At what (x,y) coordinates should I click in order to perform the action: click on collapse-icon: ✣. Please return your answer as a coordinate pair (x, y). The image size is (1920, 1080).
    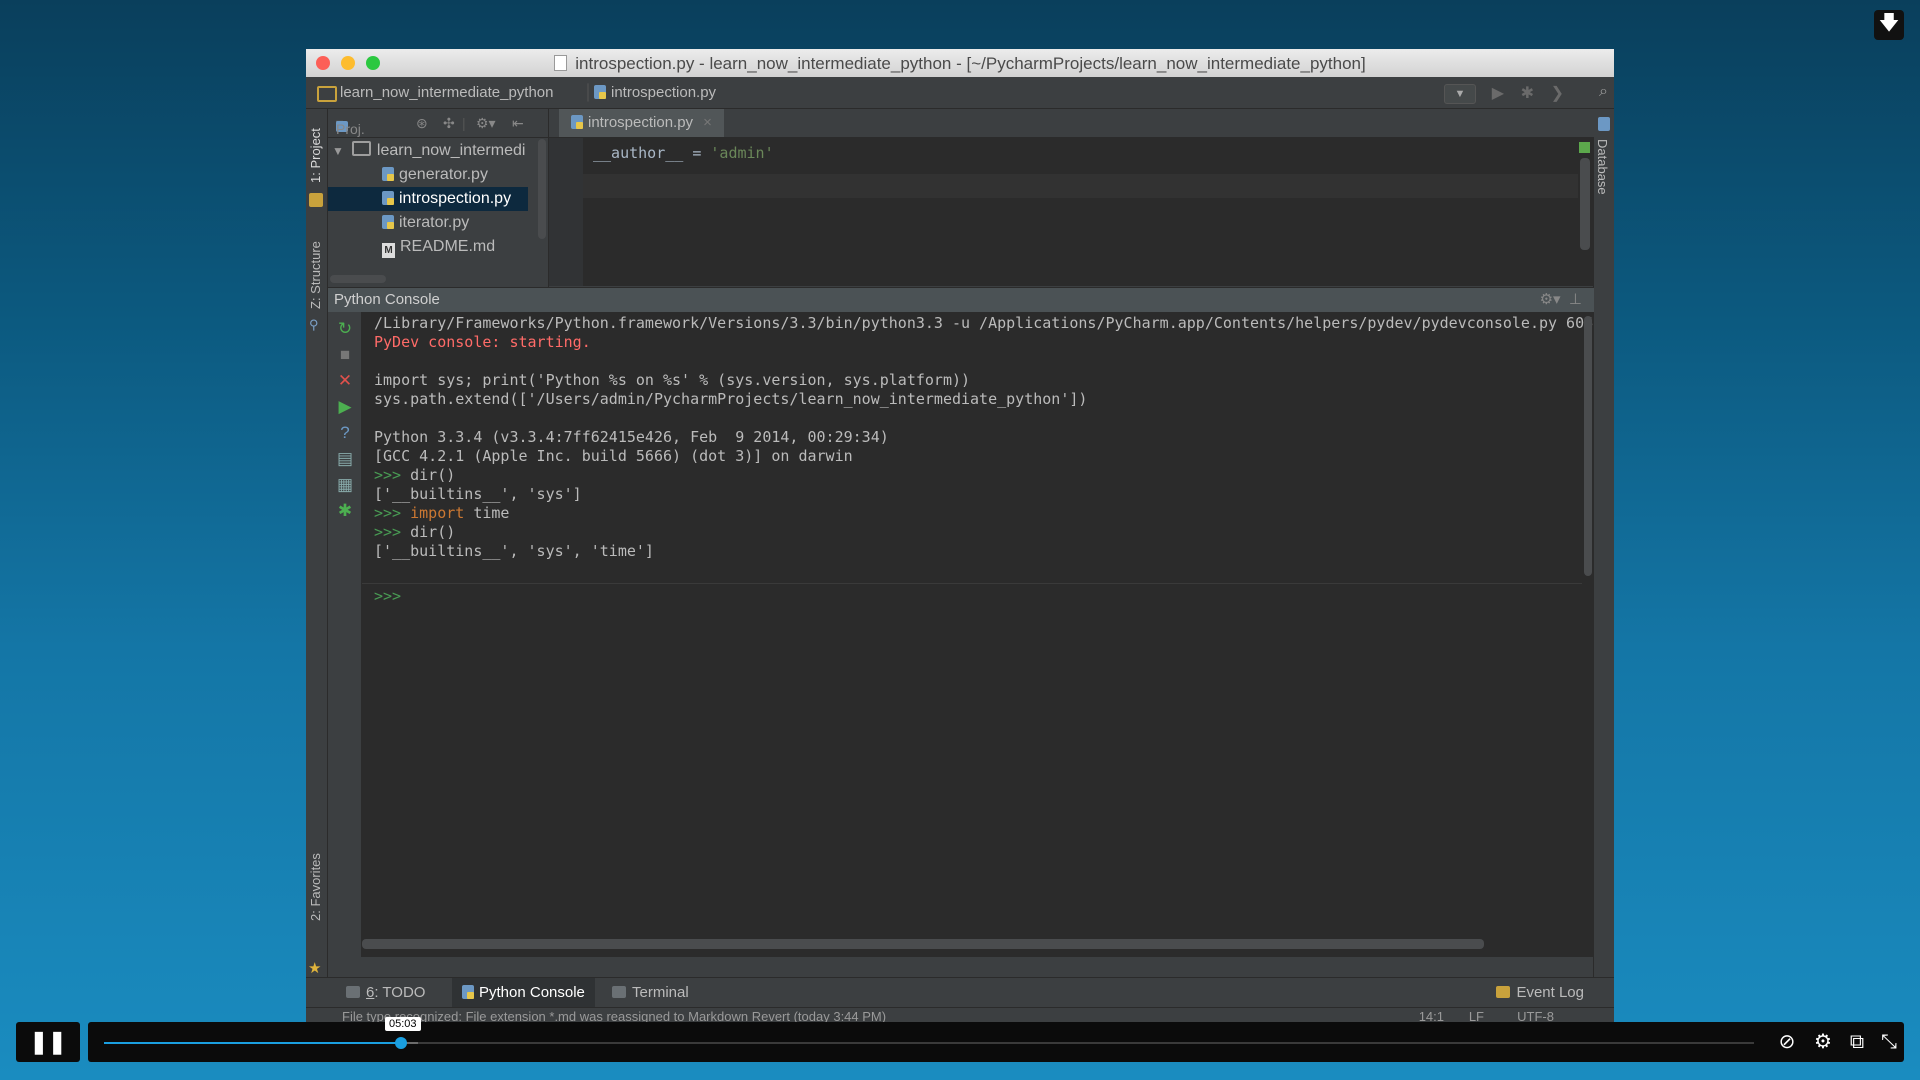
    Looking at the image, I should click on (449, 123).